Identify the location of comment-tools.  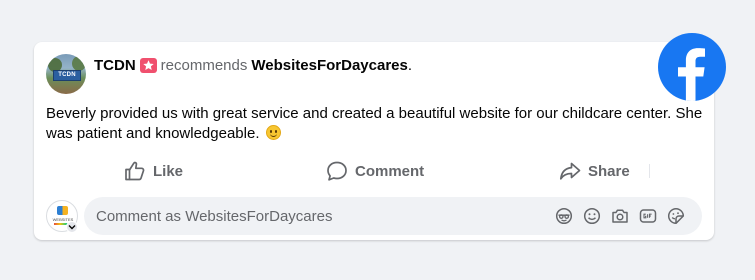
(620, 216).